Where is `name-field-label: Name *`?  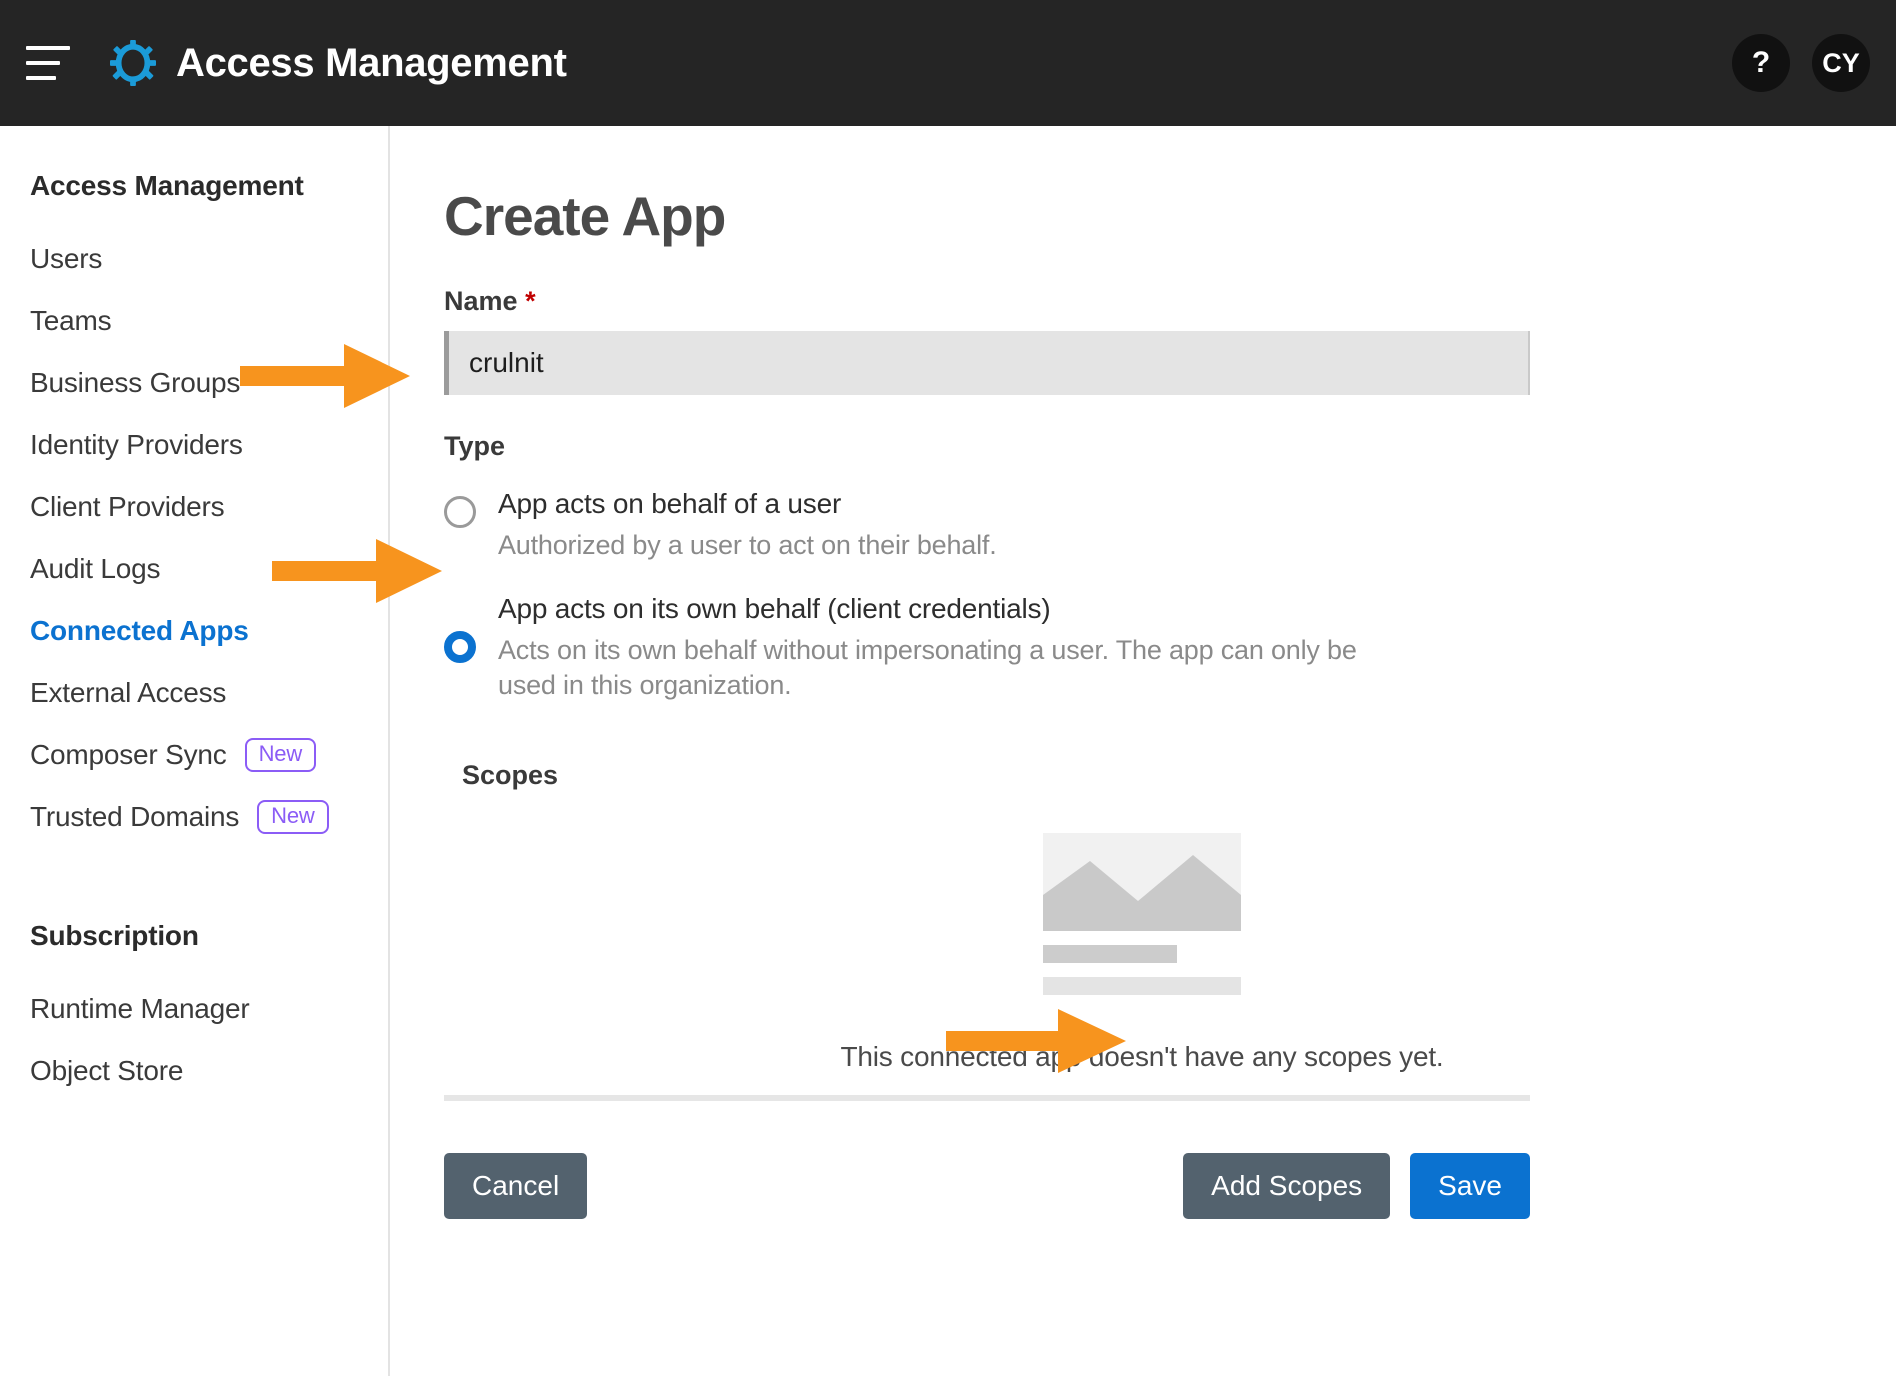
name-field-label: Name * is located at coordinates (1142, 301).